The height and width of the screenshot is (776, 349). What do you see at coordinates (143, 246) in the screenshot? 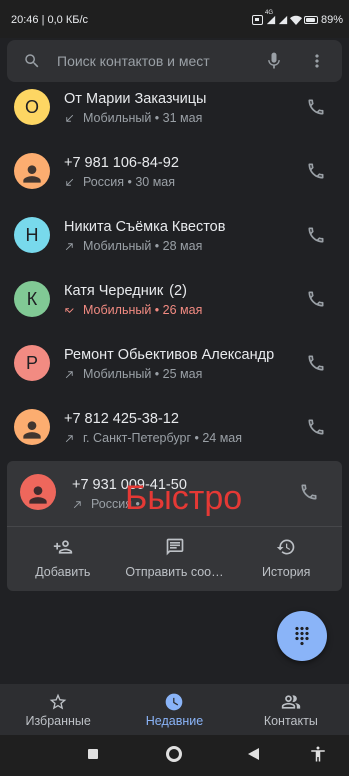
I see `call-details: Мобильный • 28 мая` at bounding box center [143, 246].